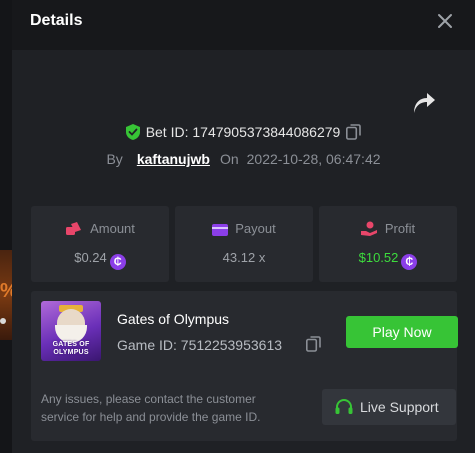  What do you see at coordinates (56, 20) in the screenshot?
I see `modal-title: Details` at bounding box center [56, 20].